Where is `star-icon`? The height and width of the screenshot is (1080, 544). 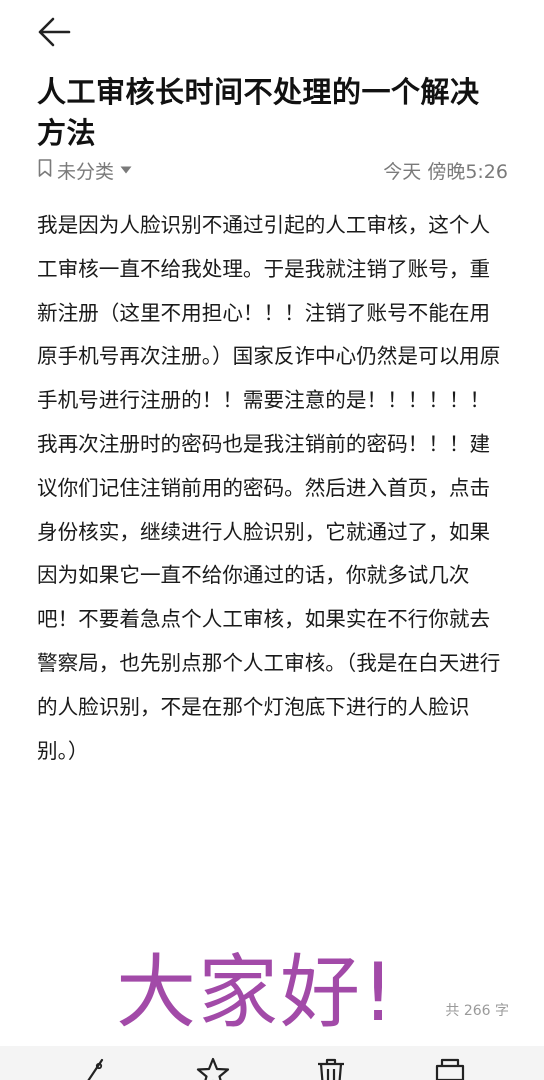 star-icon is located at coordinates (213, 1068).